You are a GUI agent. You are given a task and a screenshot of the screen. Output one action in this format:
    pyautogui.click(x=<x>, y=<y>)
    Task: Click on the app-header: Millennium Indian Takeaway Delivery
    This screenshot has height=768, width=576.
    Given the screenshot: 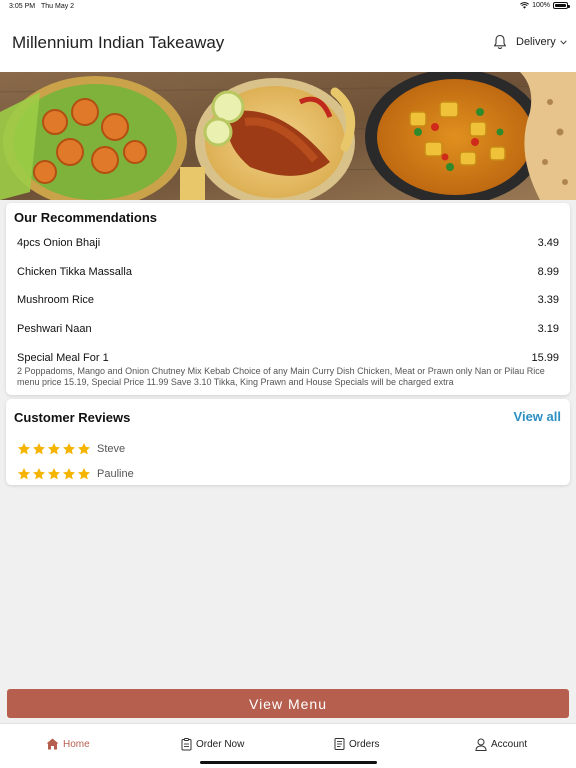 What is the action you would take?
    pyautogui.click(x=288, y=43)
    